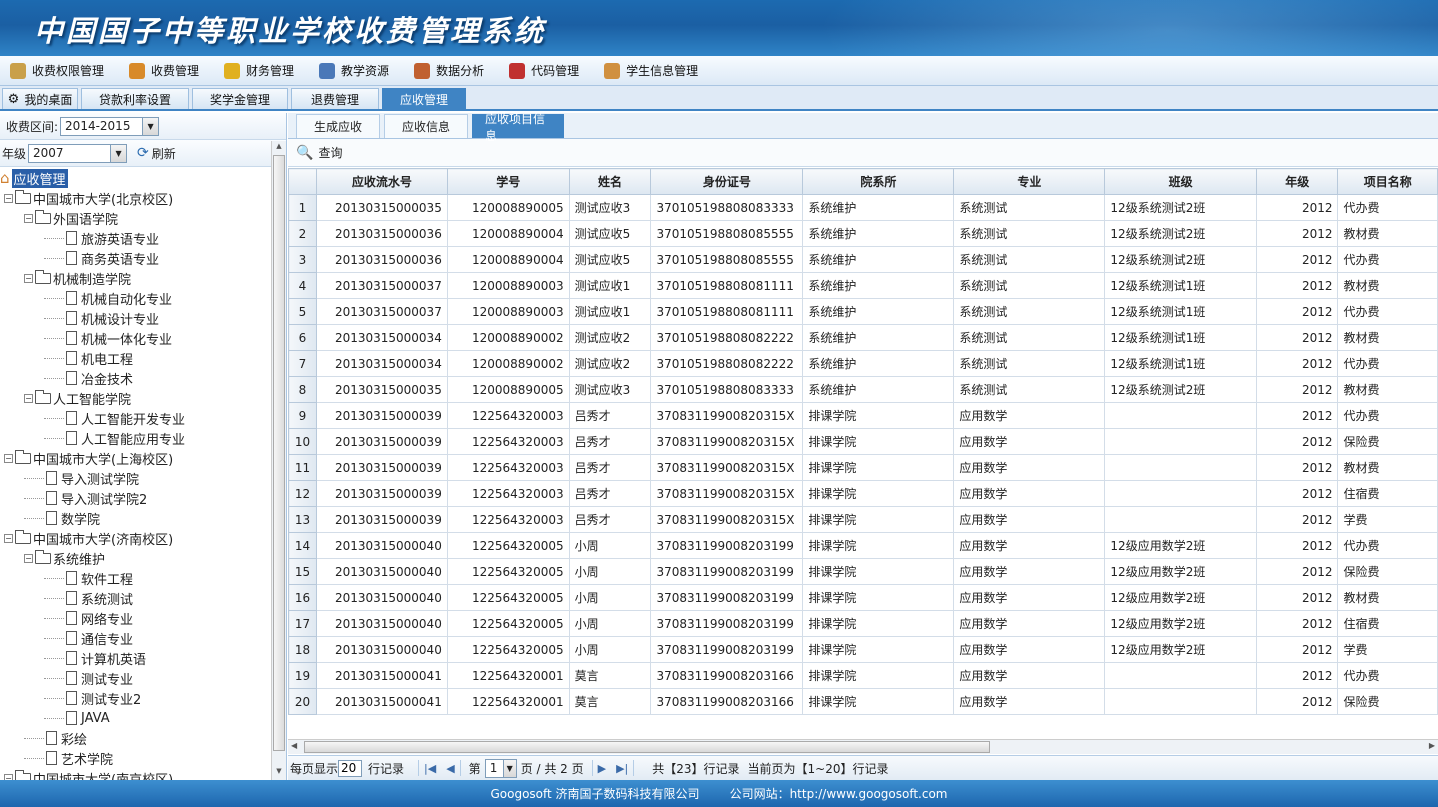 This screenshot has height=807, width=1438. What do you see at coordinates (449, 70) in the screenshot?
I see `menu-item: 数据分析` at bounding box center [449, 70].